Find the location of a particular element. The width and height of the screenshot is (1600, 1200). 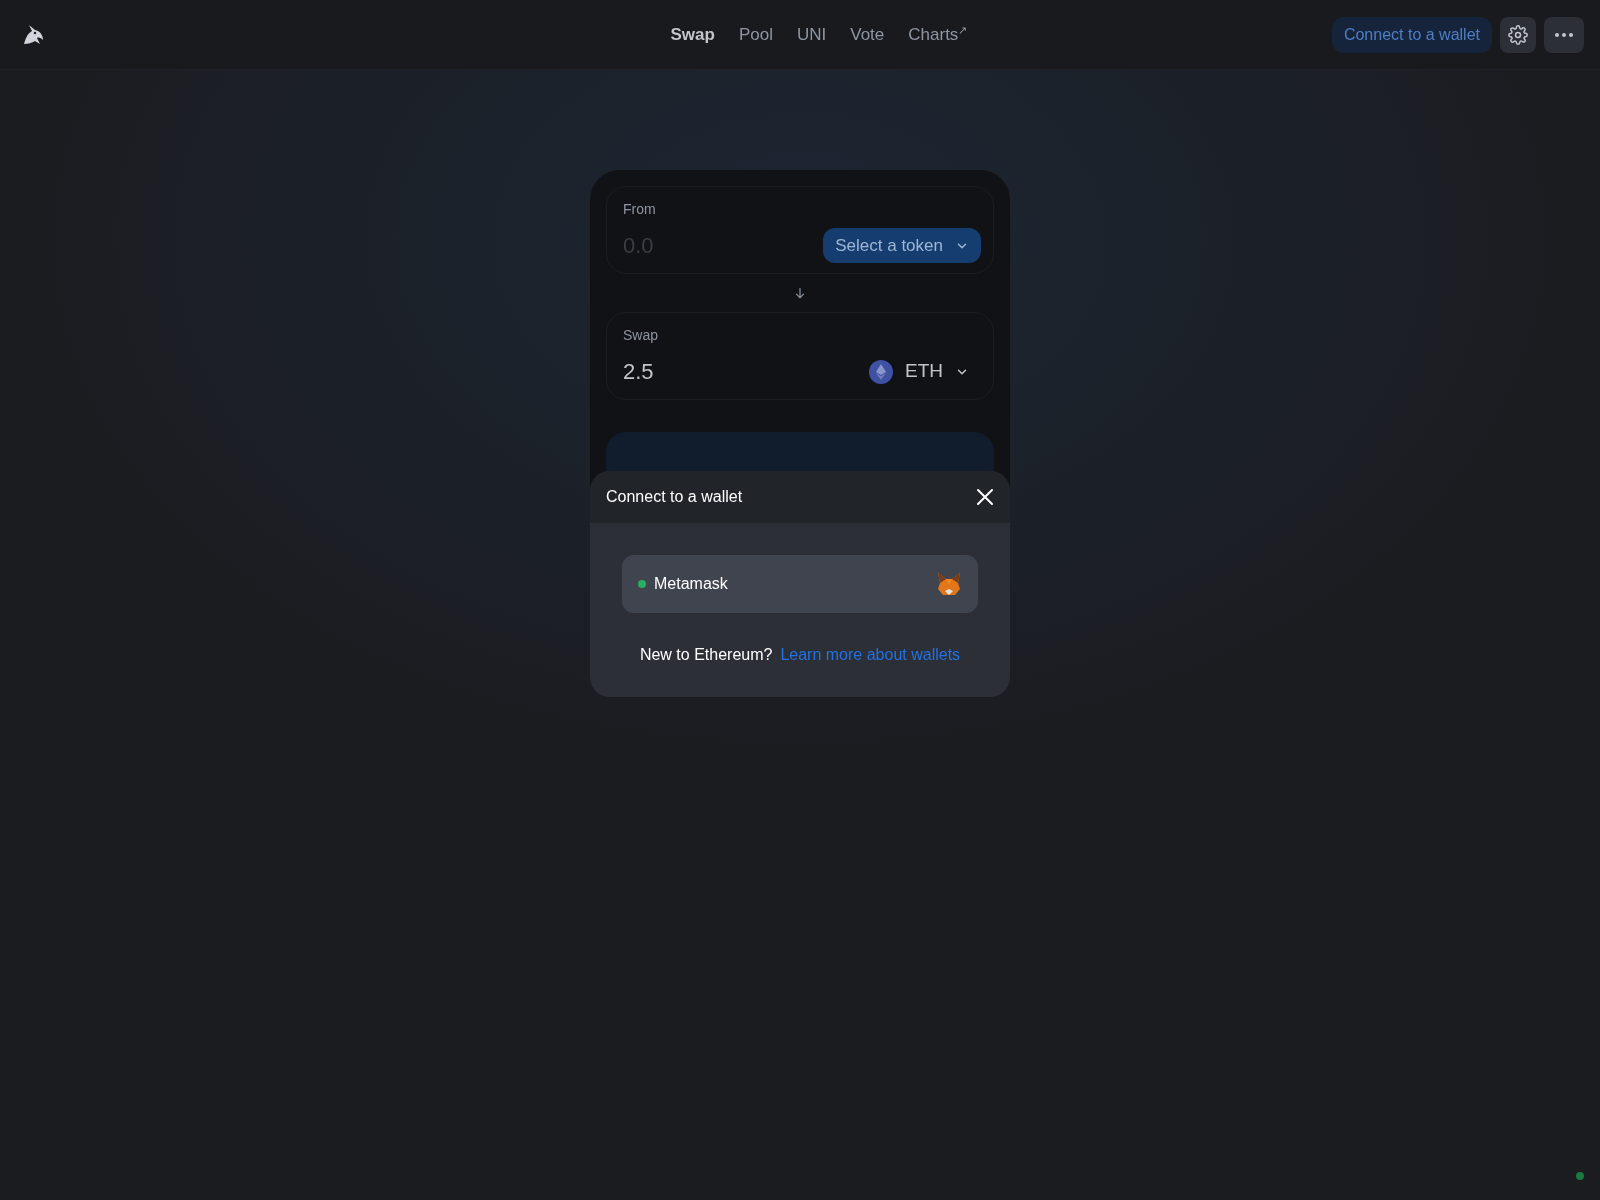

nav-tab: Swap is located at coordinates (692, 34).